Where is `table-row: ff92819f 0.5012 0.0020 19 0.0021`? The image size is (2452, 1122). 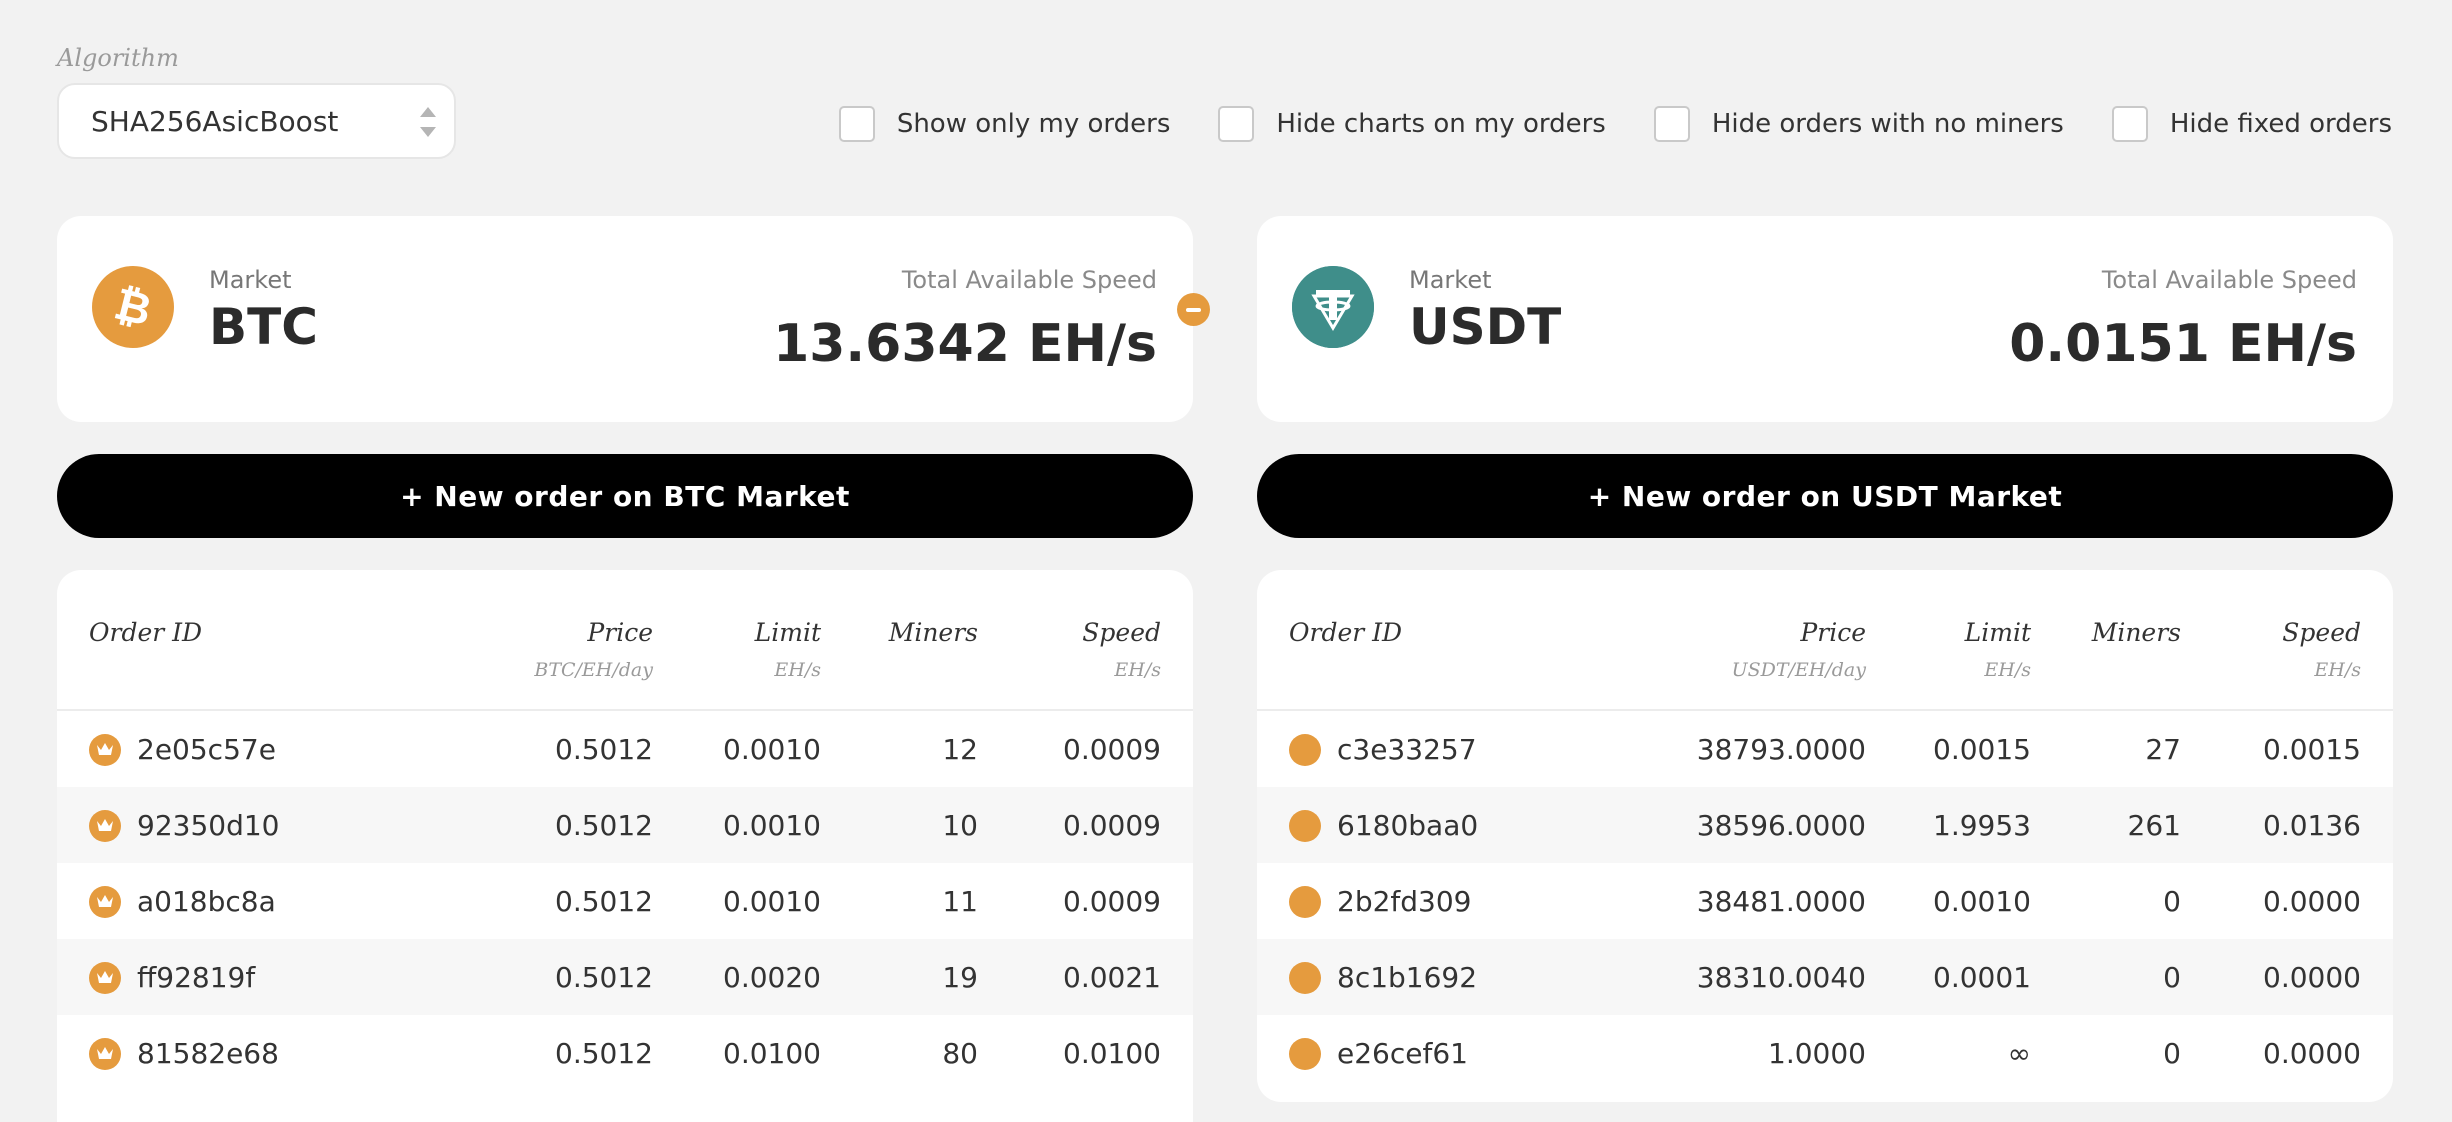 table-row: ff92819f 0.5012 0.0020 19 0.0021 is located at coordinates (625, 977).